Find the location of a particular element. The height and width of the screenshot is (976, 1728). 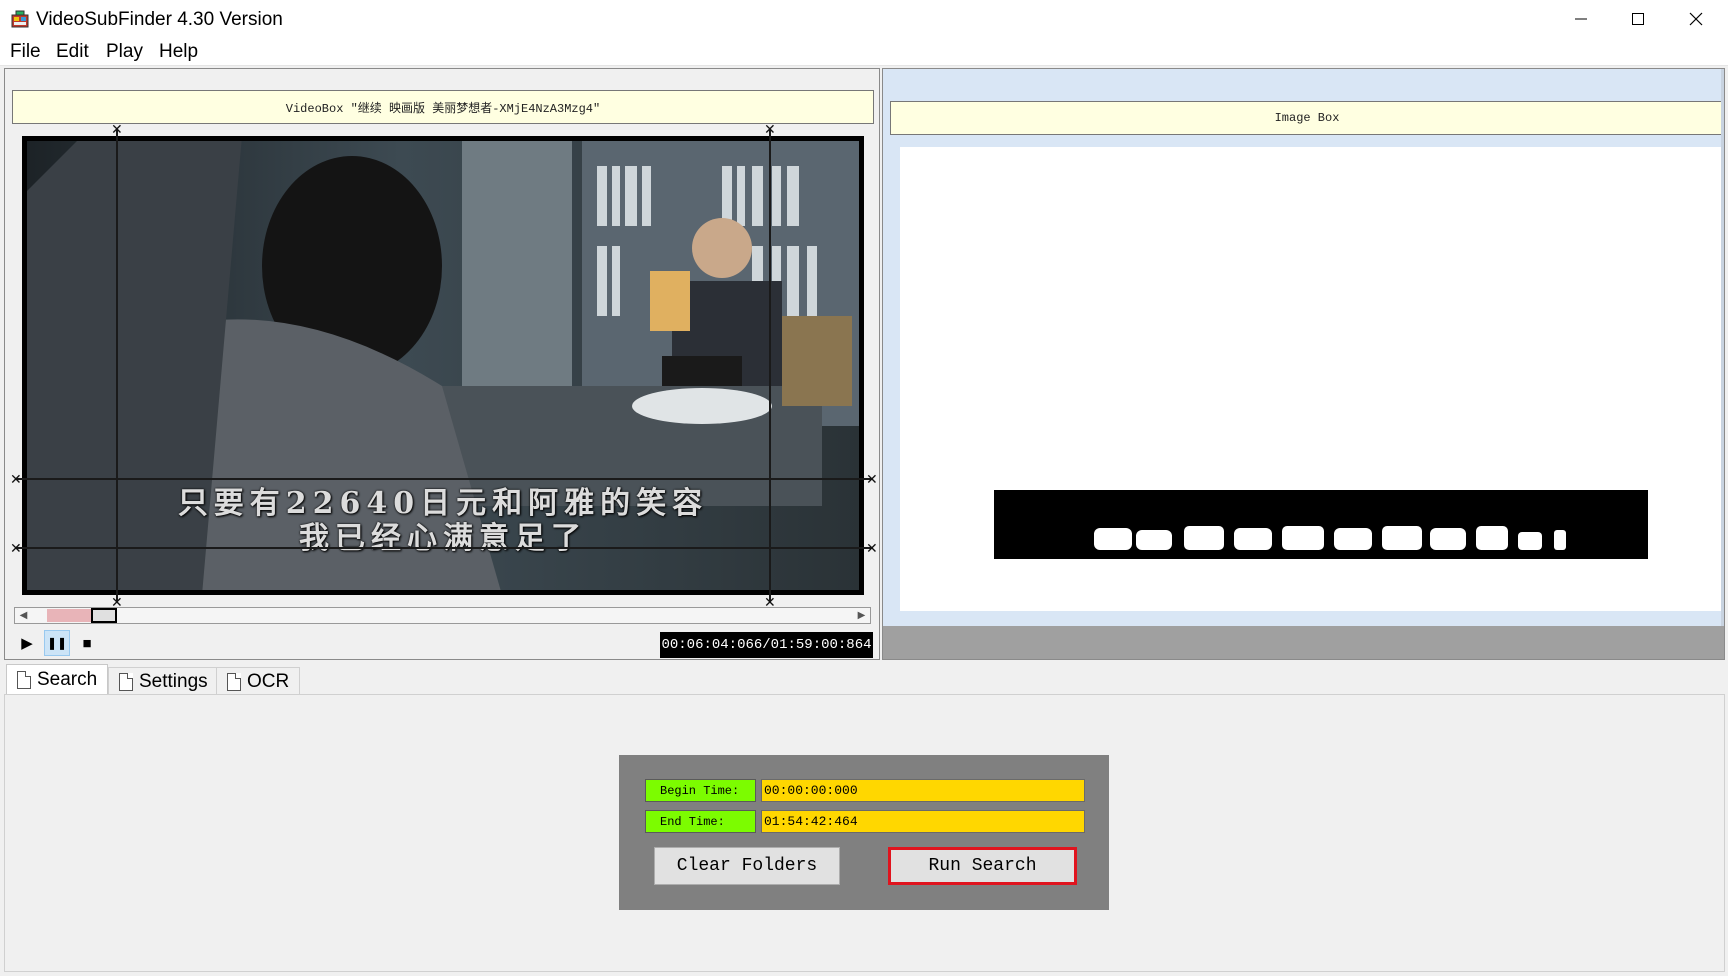

maximize-icon is located at coordinates (1638, 19).